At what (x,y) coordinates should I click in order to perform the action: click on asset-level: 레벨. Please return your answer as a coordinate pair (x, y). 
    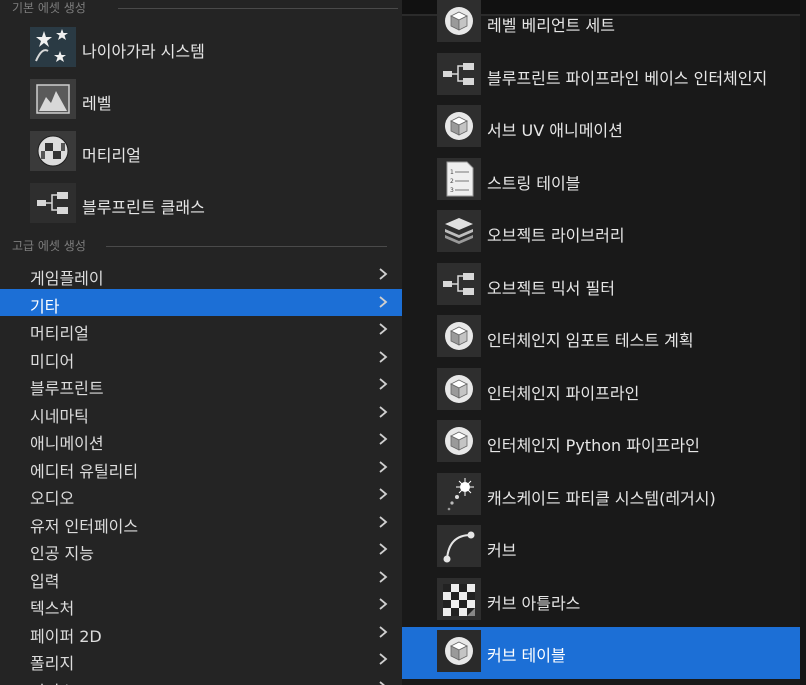
    Looking at the image, I should click on (210, 102).